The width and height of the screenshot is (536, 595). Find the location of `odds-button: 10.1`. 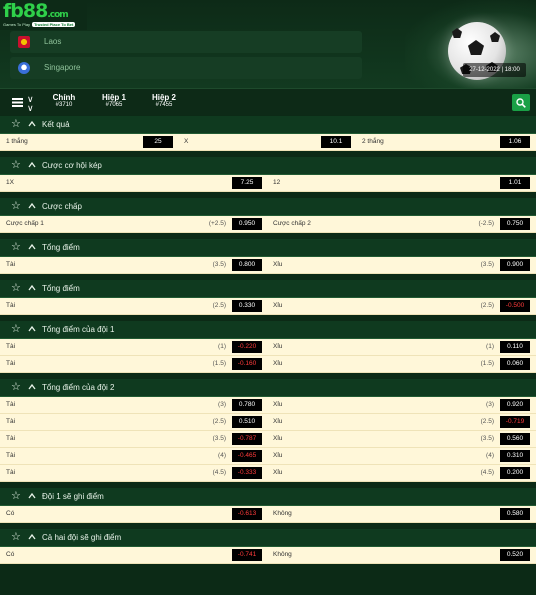

odds-button: 10.1 is located at coordinates (336, 142).